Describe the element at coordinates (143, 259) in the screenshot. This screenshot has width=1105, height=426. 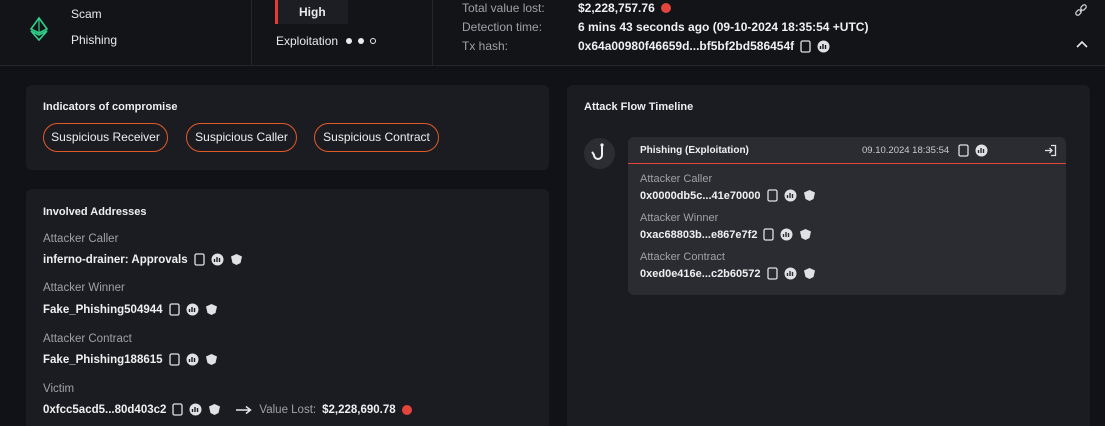
I see `attacker-caller-address: inferno-drainer: Approvals` at that location.